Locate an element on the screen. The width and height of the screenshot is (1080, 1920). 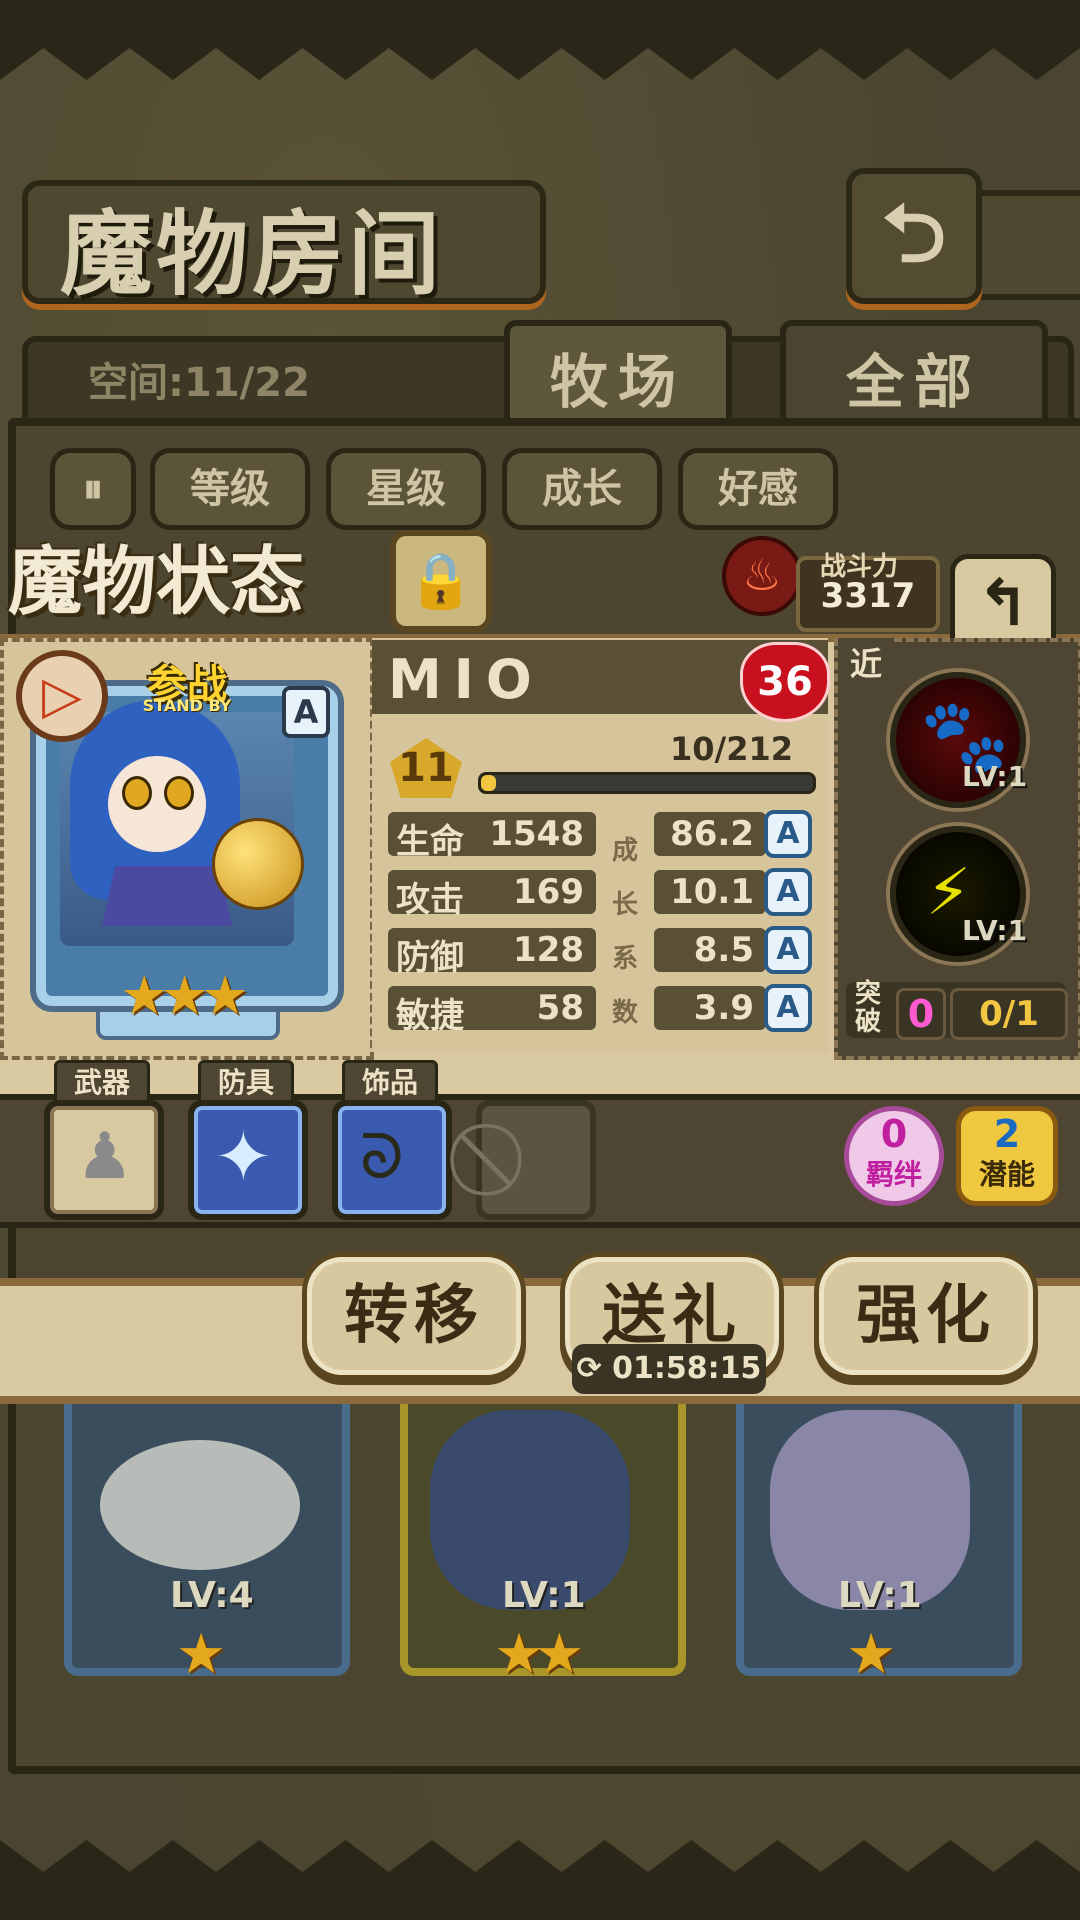
return-arrow-icon: ⮌ is located at coordinates (914, 233).